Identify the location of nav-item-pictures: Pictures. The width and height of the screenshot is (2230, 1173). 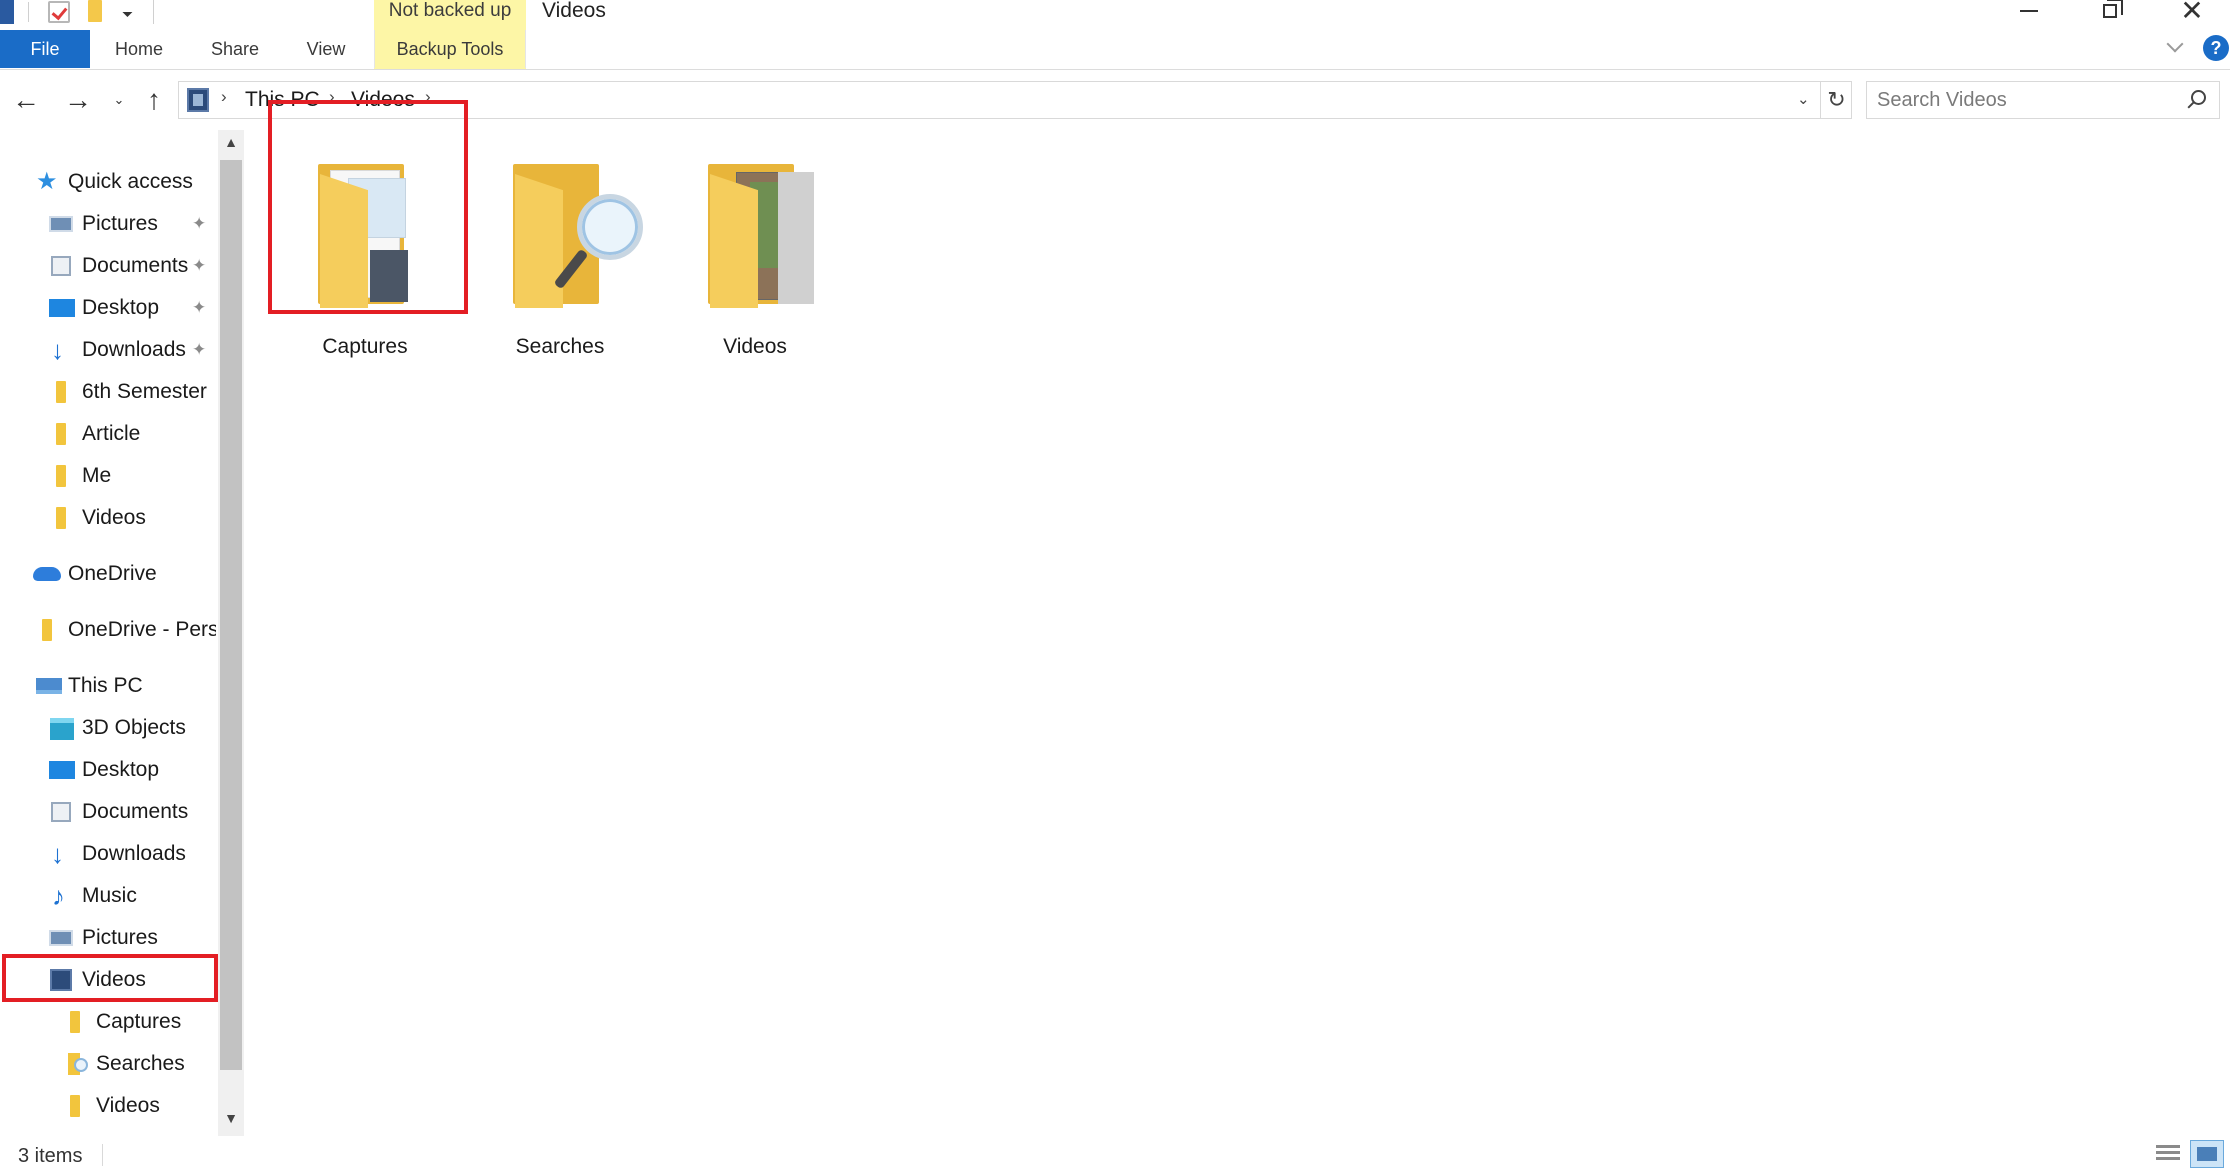
(108, 938).